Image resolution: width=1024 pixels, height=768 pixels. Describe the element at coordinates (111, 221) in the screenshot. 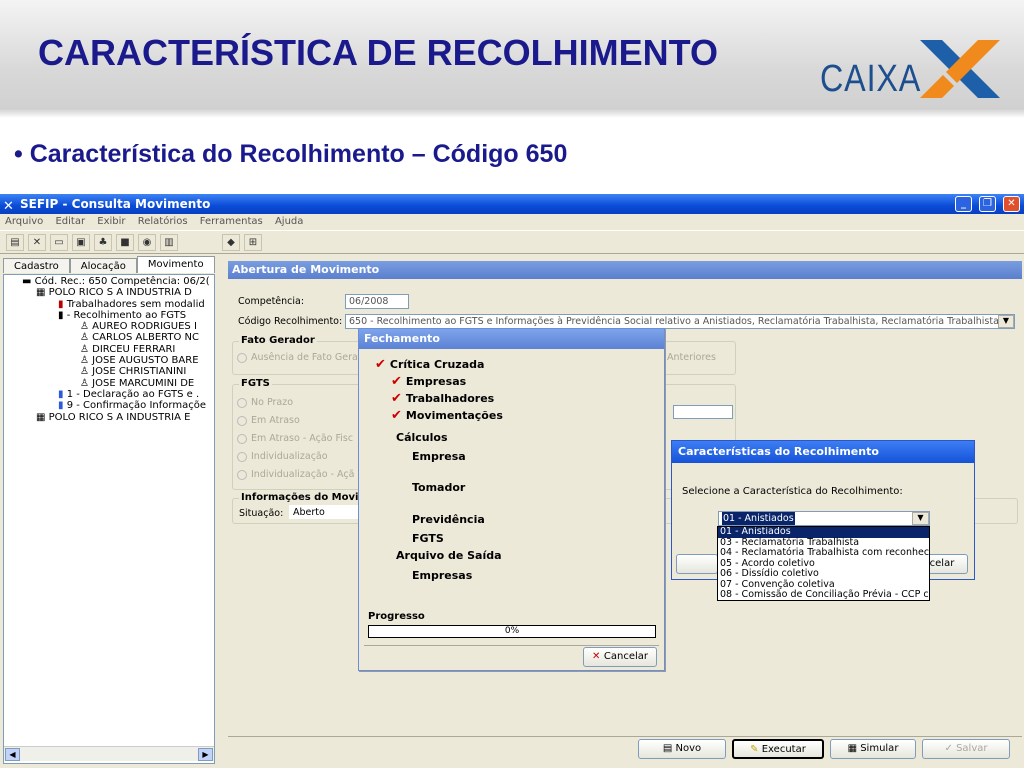

I see `menu-exibir: Exibir` at that location.